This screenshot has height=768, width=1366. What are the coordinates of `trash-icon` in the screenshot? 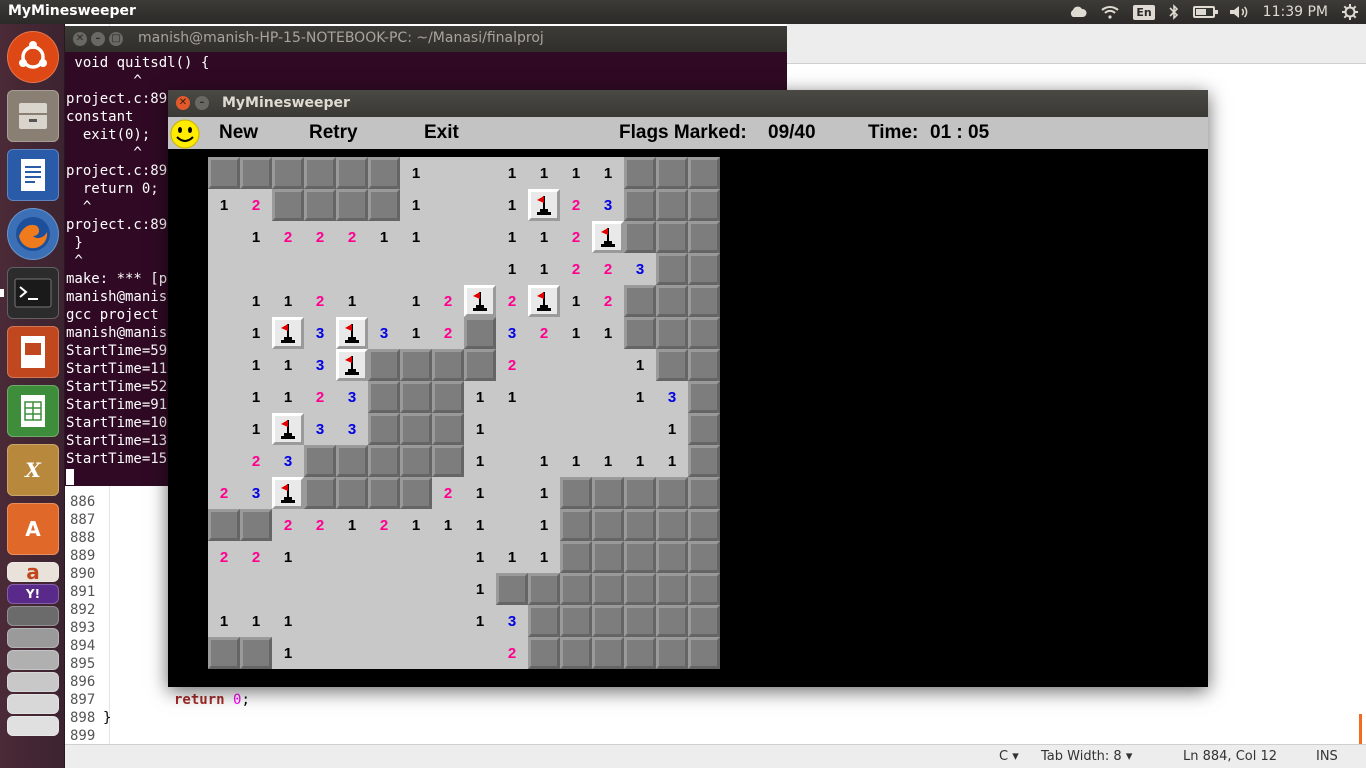 It's located at (33, 726).